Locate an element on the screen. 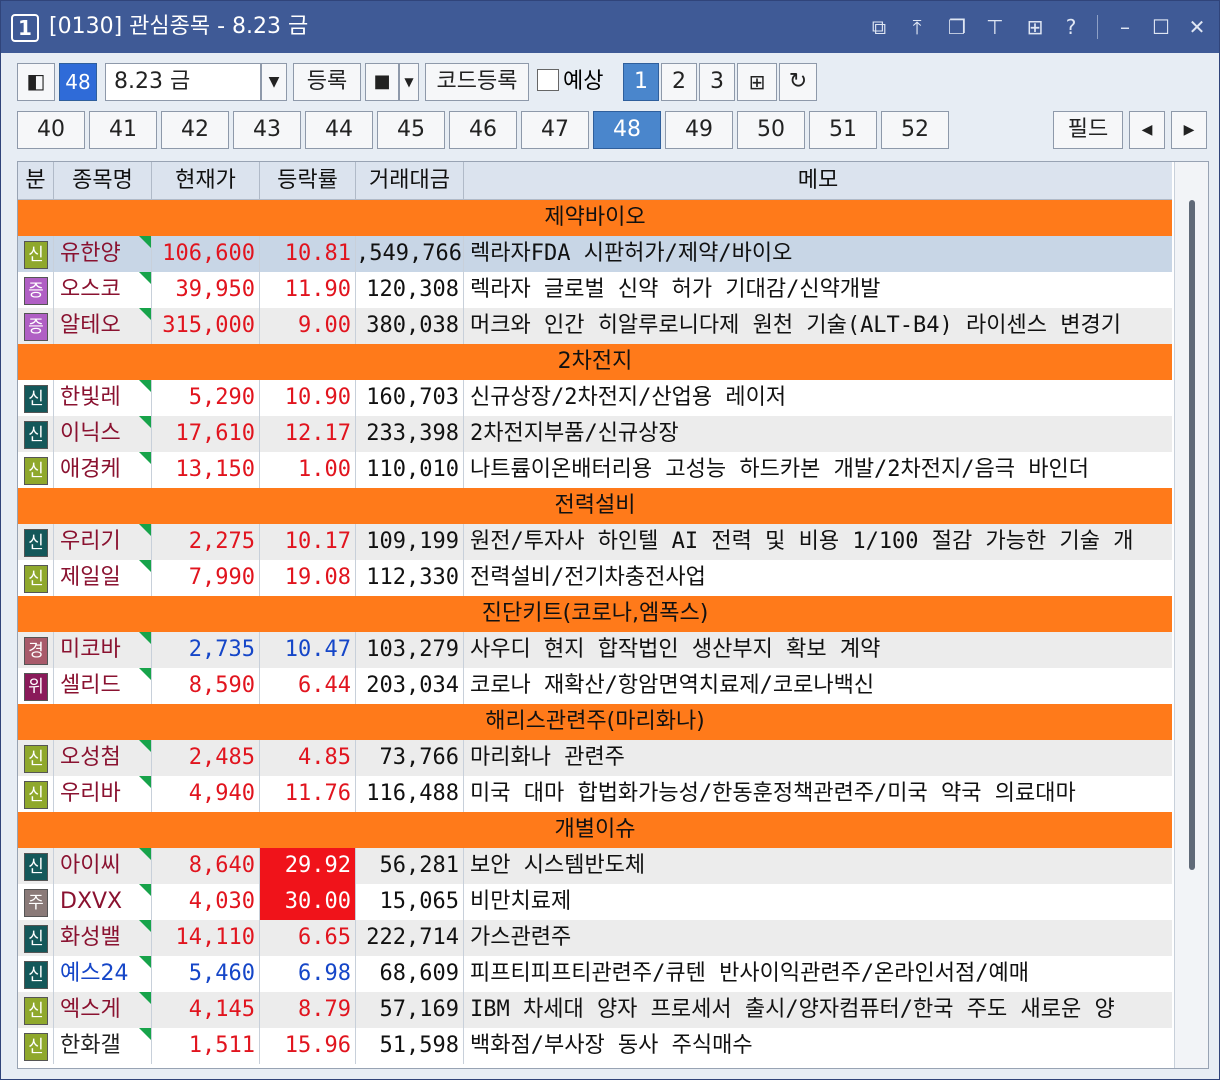 The image size is (1220, 1080). memo-cell: 마리화나 관련주 is located at coordinates (818, 758).